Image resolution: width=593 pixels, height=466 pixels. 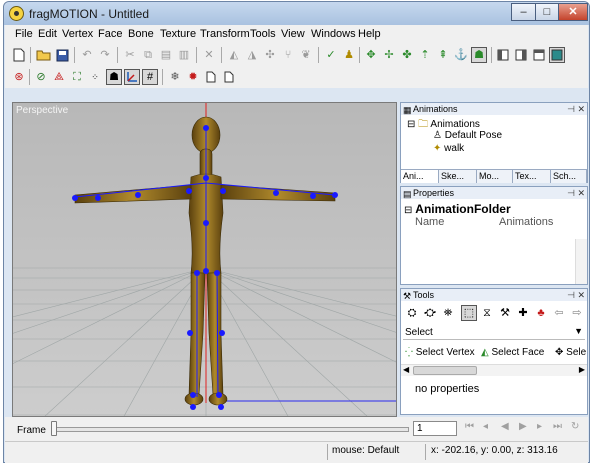 I want to click on redo-icon: ↷, so click(x=105, y=55).